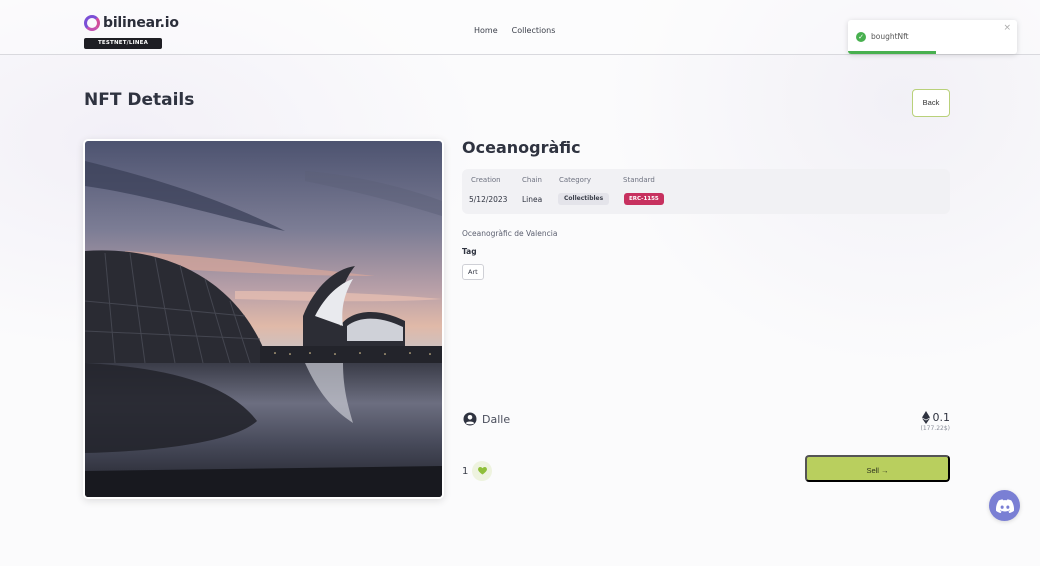 The height and width of the screenshot is (566, 1040). I want to click on logo-ring-icon, so click(92, 23).